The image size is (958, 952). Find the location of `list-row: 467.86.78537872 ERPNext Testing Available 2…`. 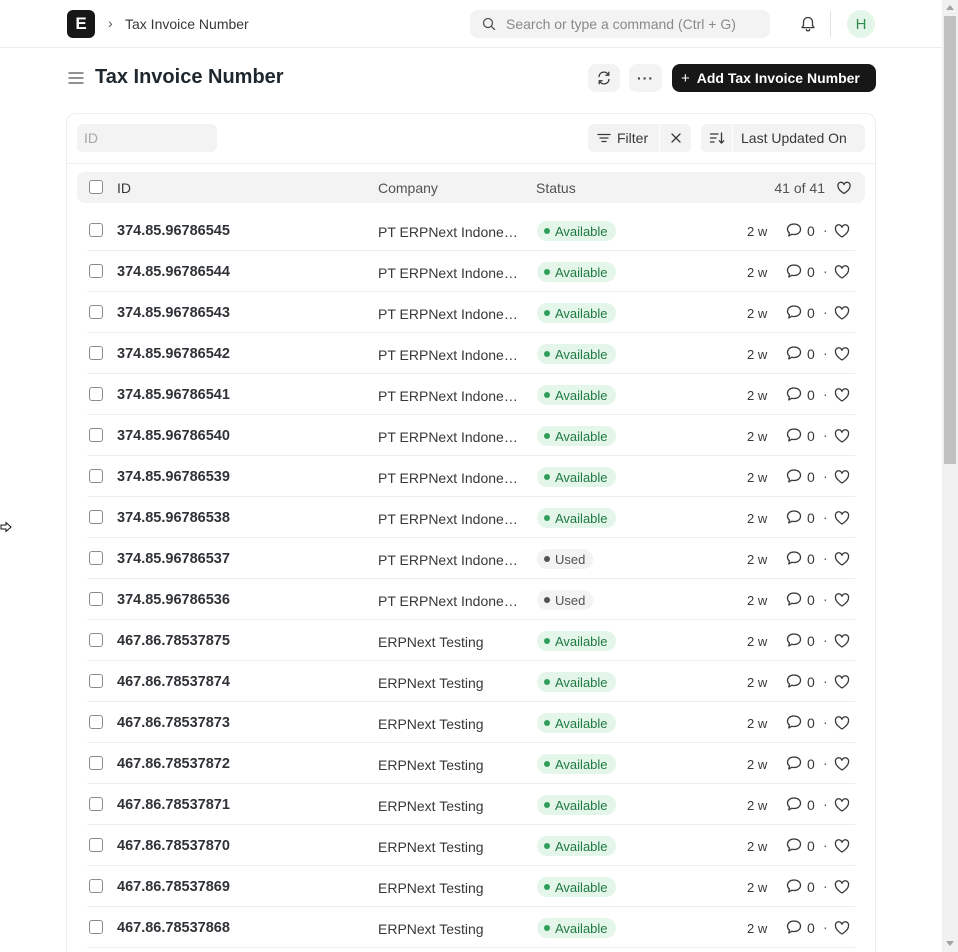

list-row: 467.86.78537872 ERPNext Testing Available 2… is located at coordinates (471, 763).